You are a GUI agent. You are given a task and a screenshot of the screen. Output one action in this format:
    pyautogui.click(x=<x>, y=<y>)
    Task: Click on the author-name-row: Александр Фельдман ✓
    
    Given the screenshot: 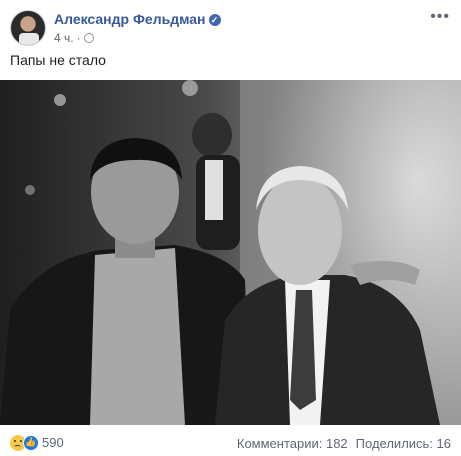 What is the action you would take?
    pyautogui.click(x=137, y=19)
    